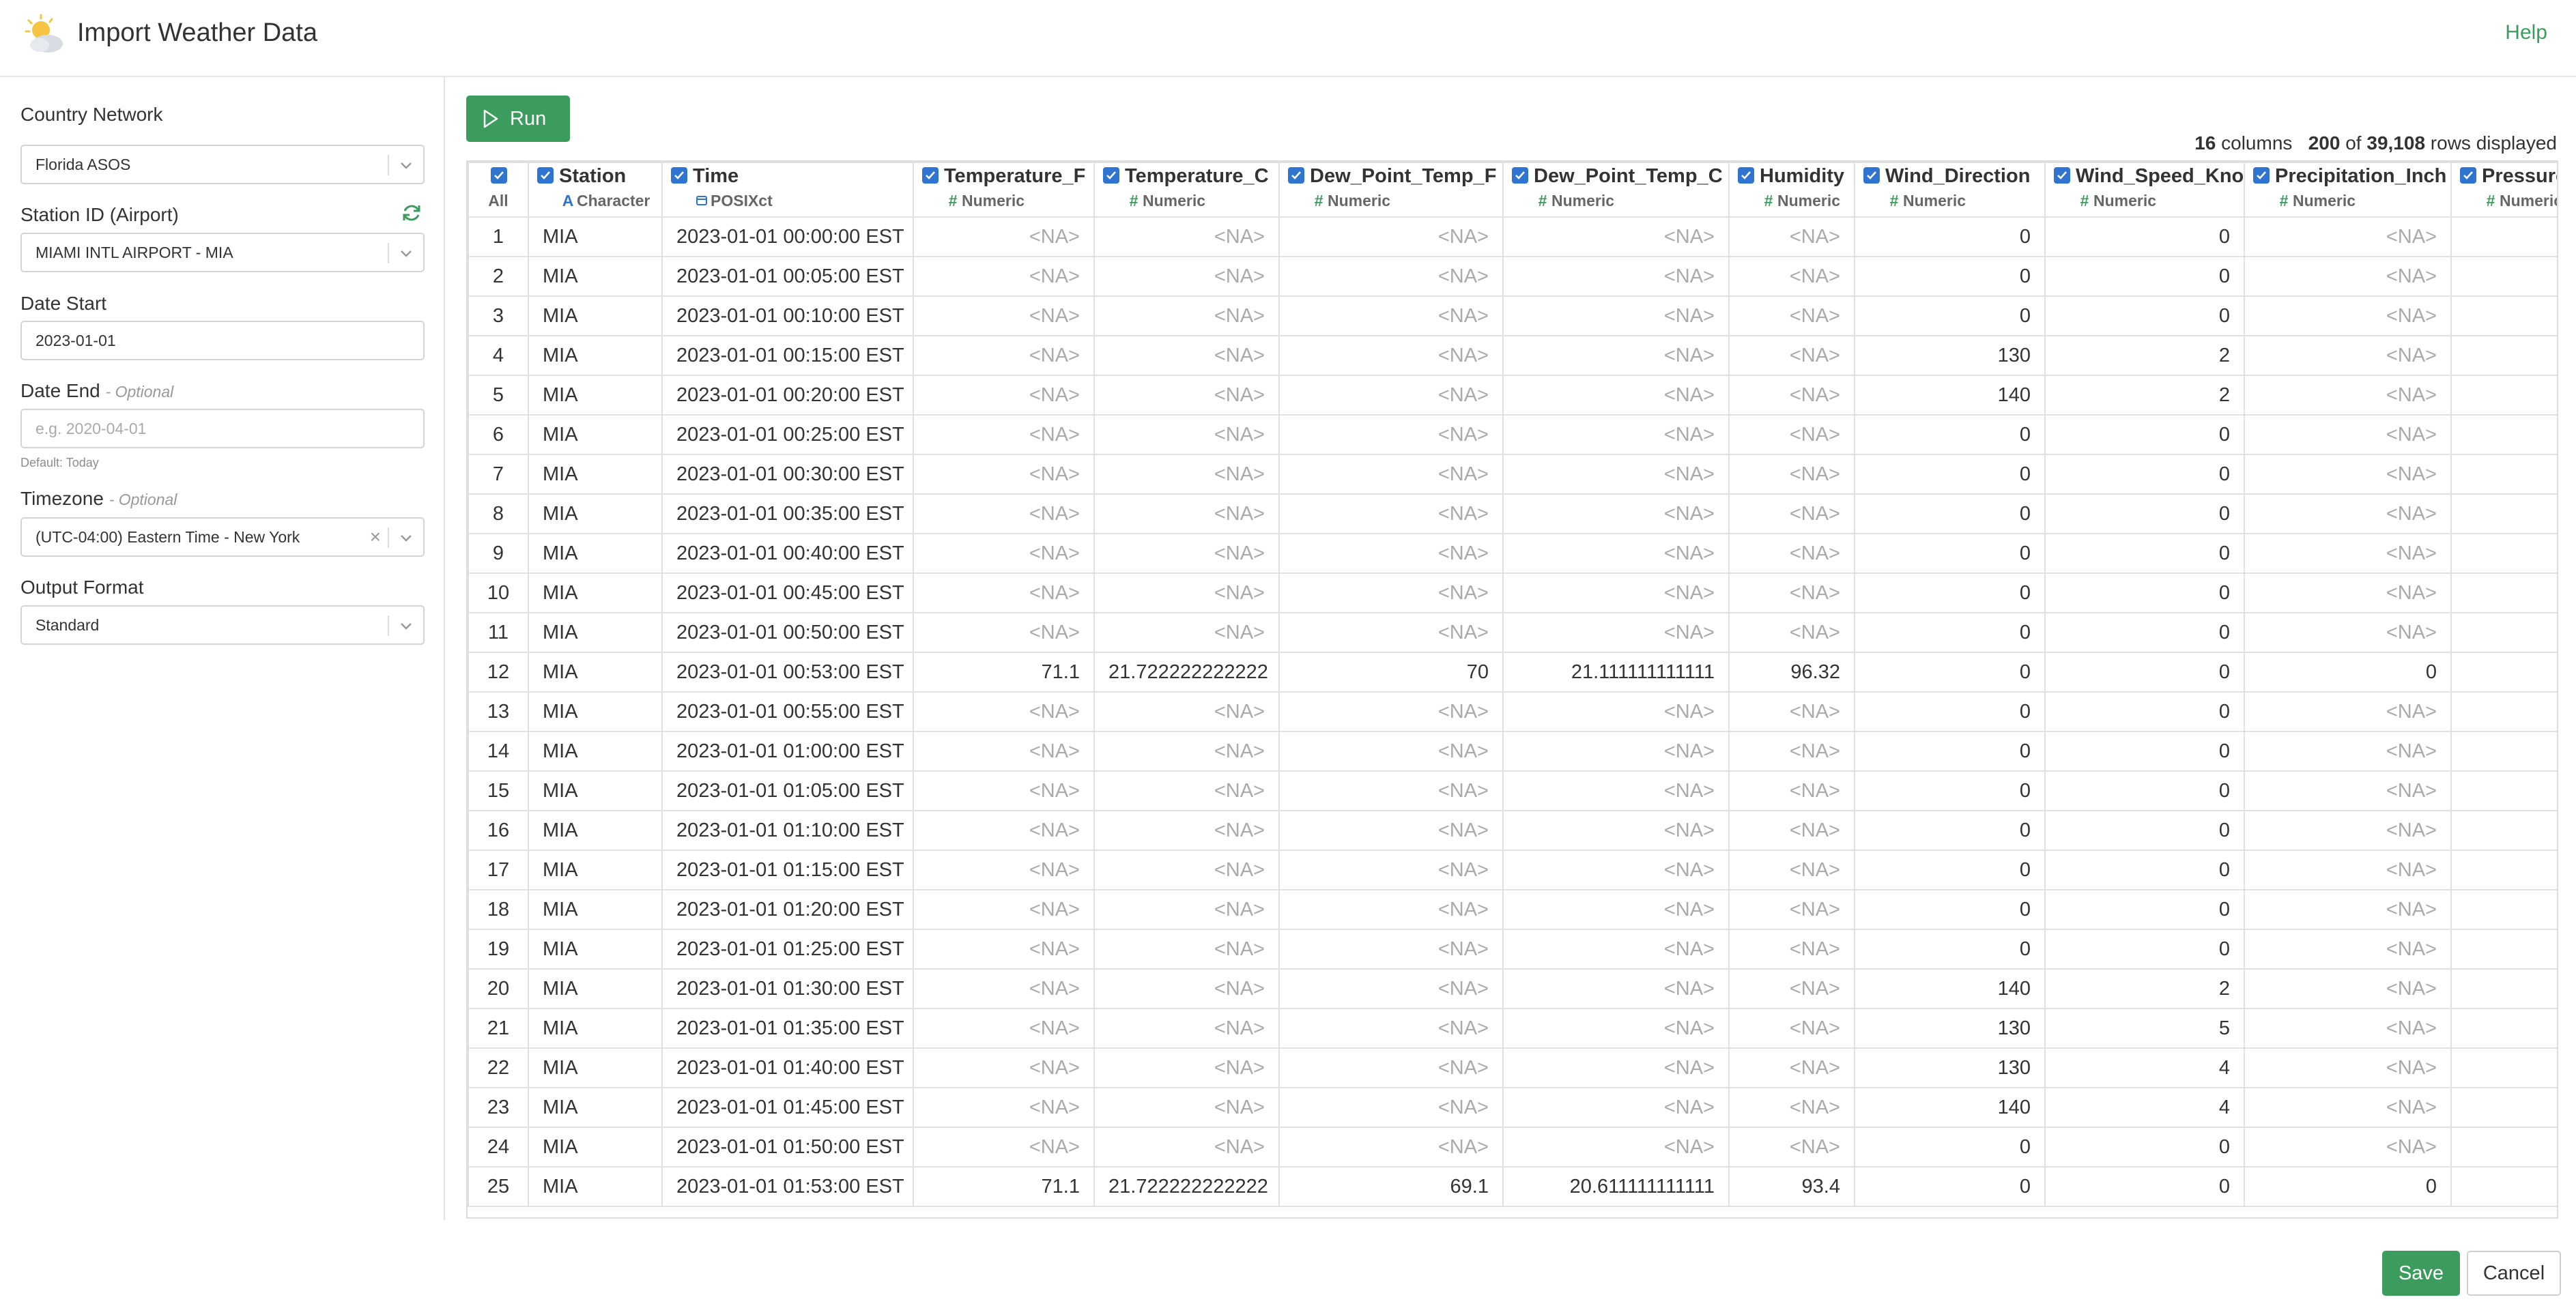 The height and width of the screenshot is (1306, 2576). I want to click on column-header: Temperature_C # Numeric, so click(1186, 190).